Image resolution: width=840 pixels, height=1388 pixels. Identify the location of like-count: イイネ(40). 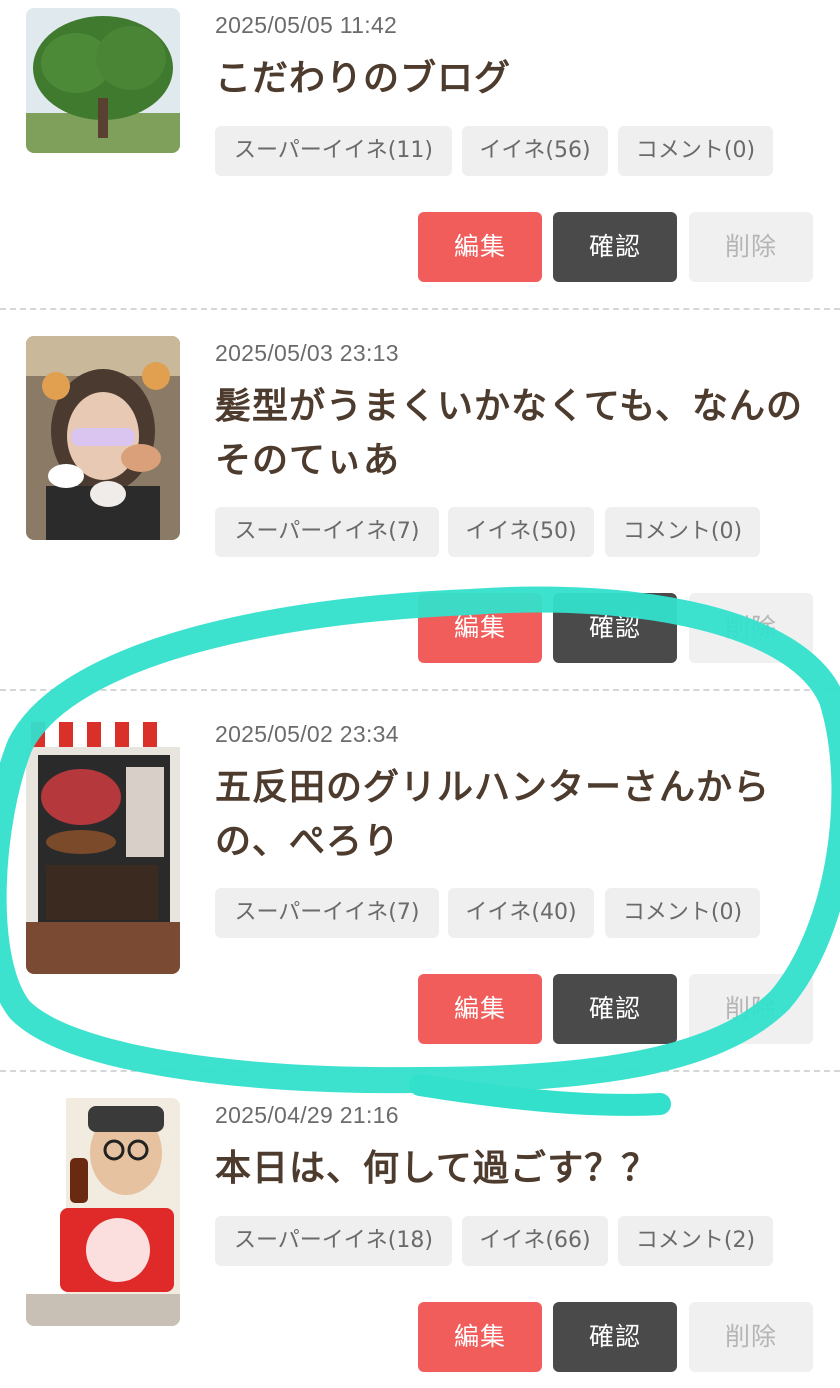
(521, 913).